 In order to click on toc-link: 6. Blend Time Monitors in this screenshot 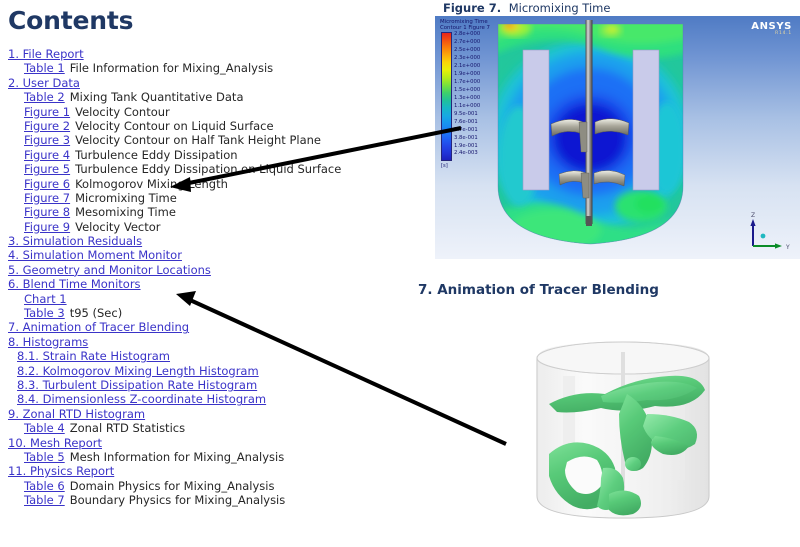, I will do `click(74, 284)`.